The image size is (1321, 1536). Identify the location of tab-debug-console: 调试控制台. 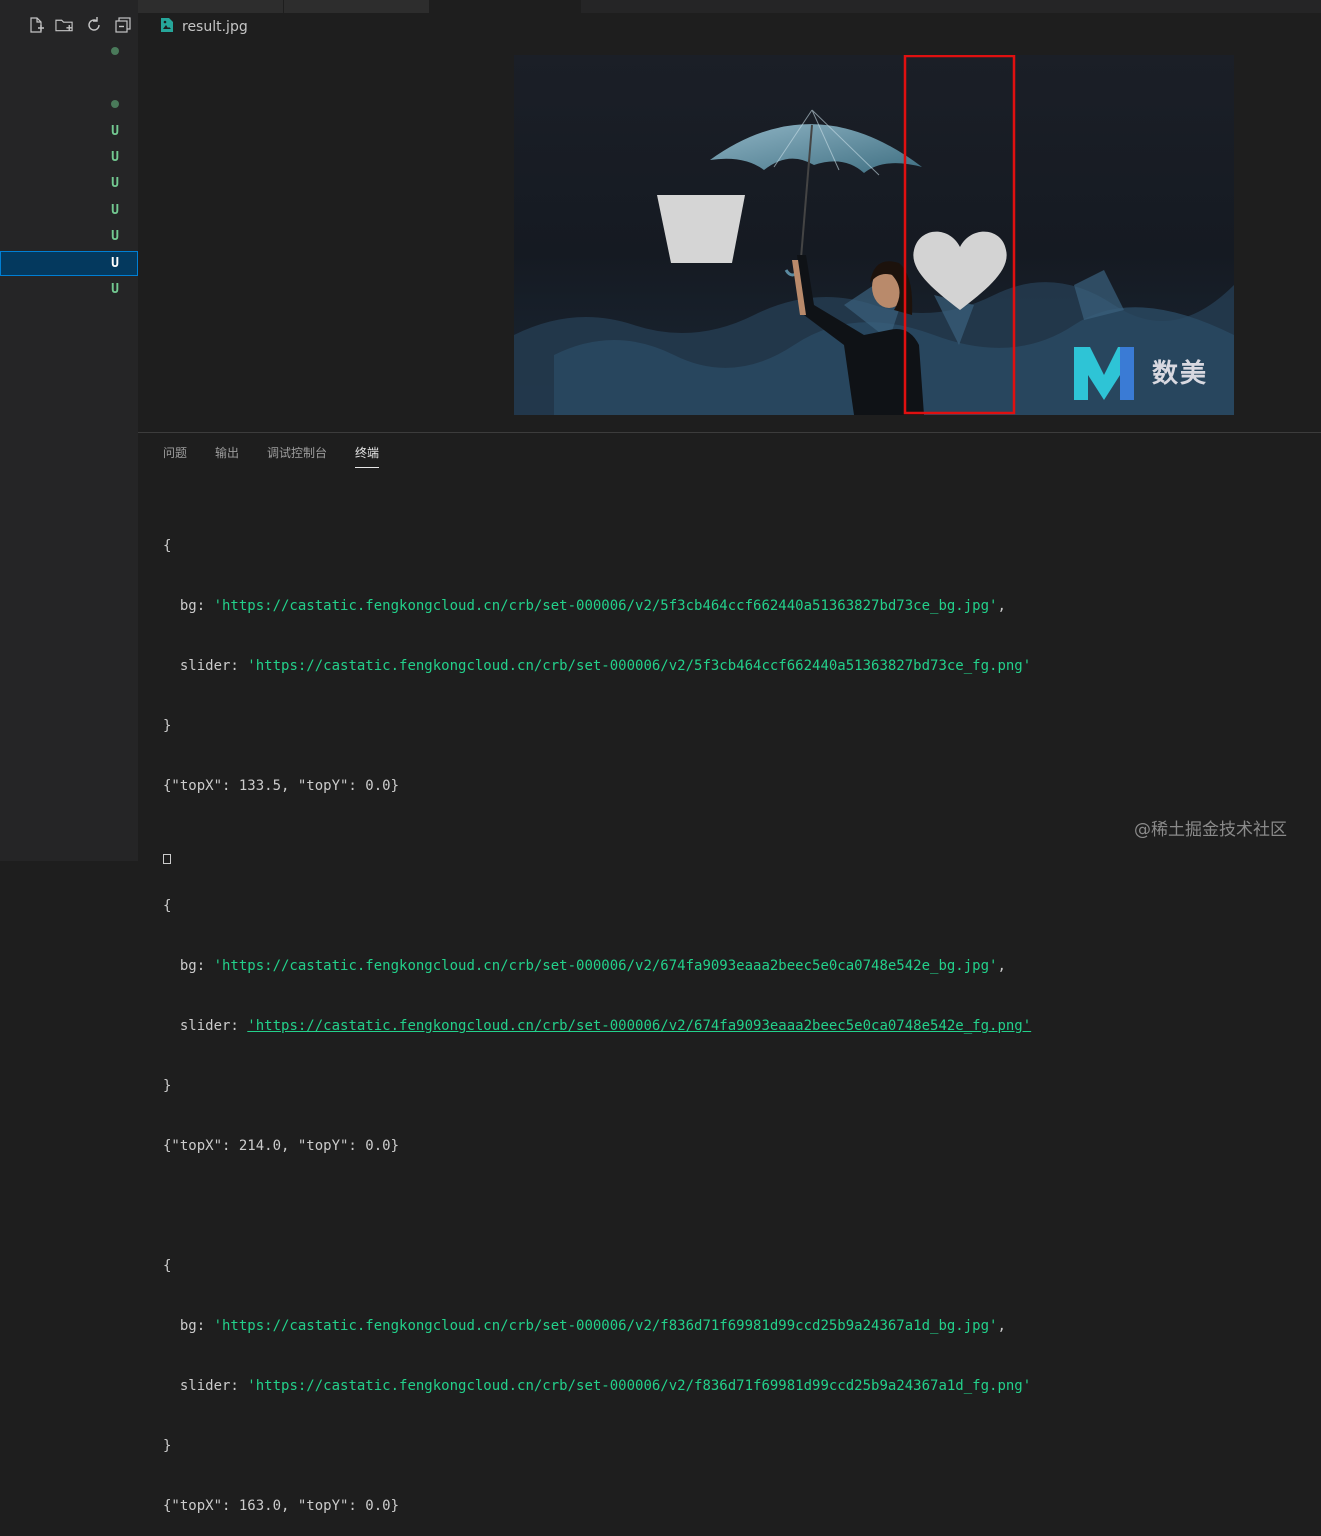
(297, 456).